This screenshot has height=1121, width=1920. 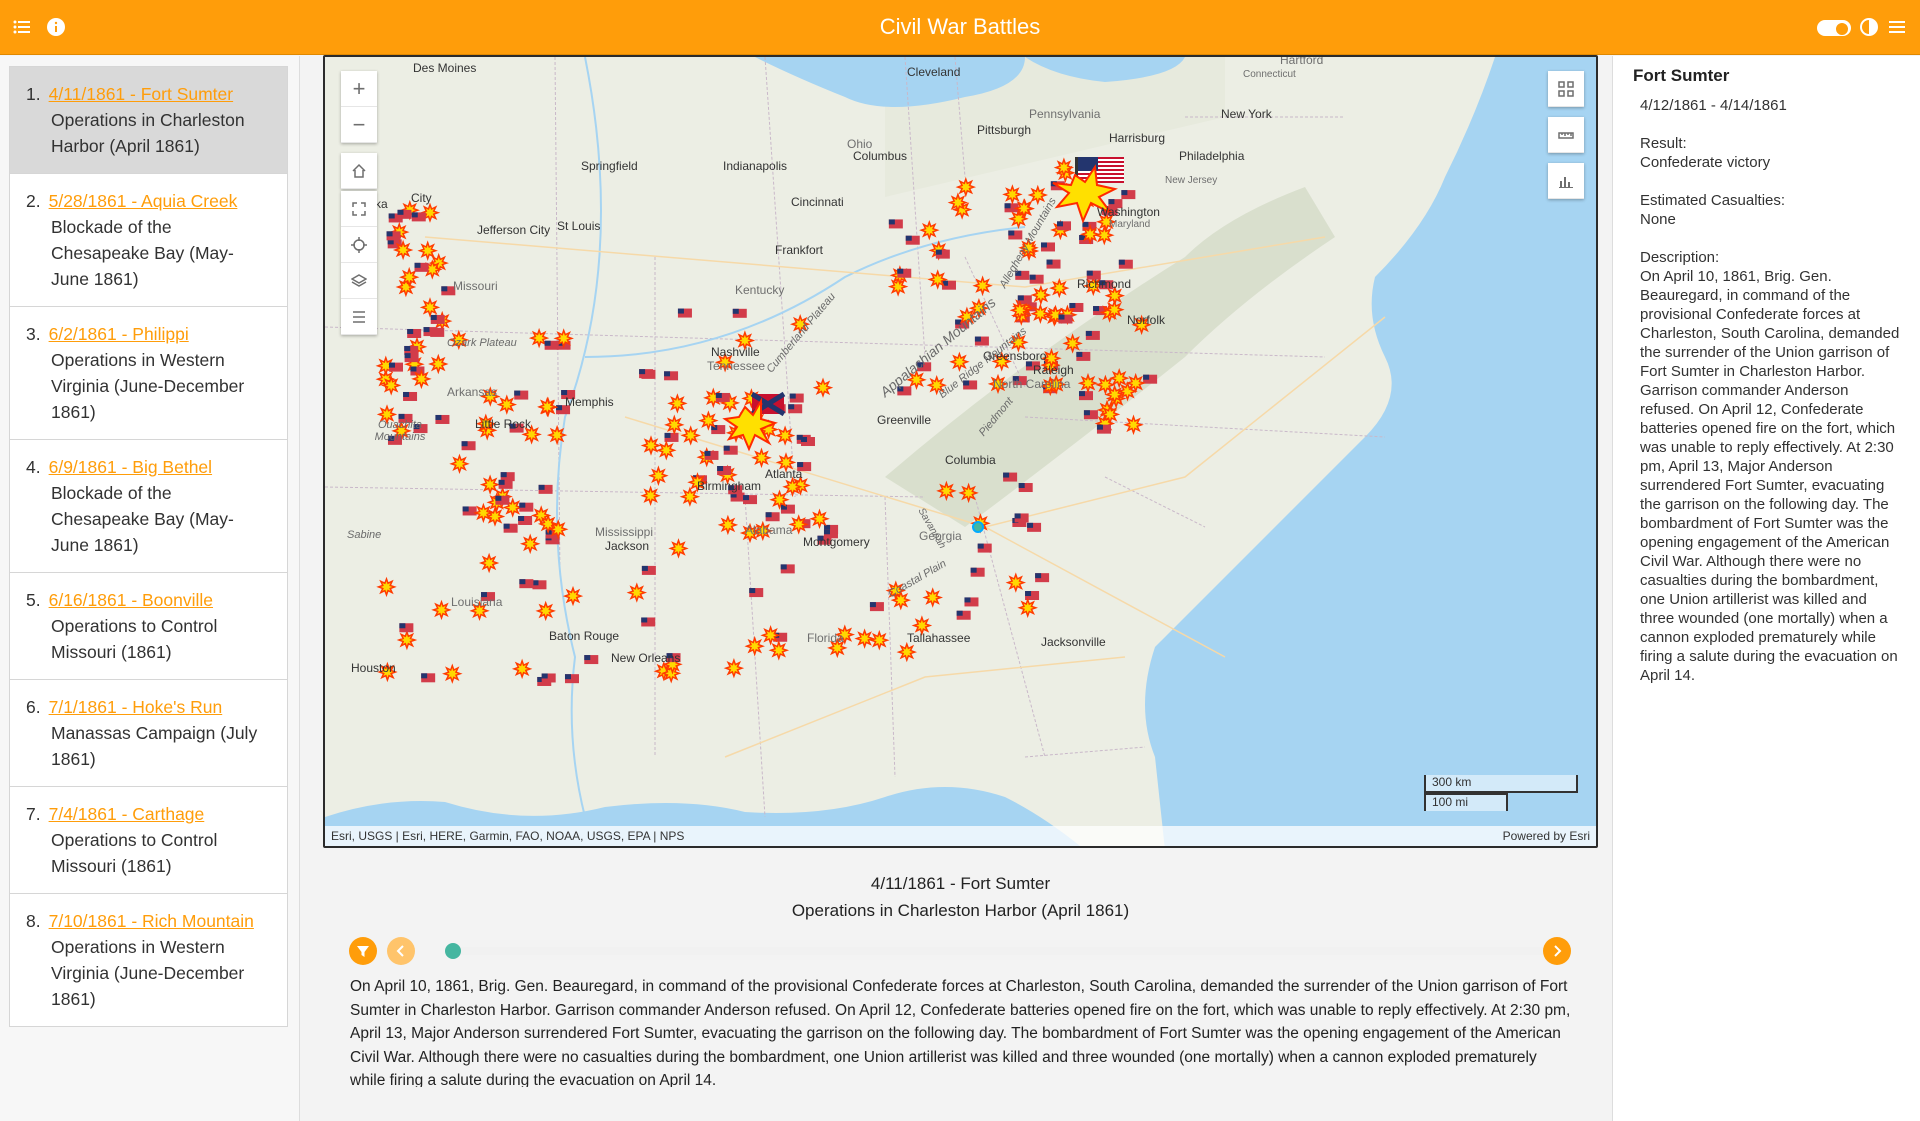 I want to click on map-label: Pittsburgh, so click(x=1004, y=130).